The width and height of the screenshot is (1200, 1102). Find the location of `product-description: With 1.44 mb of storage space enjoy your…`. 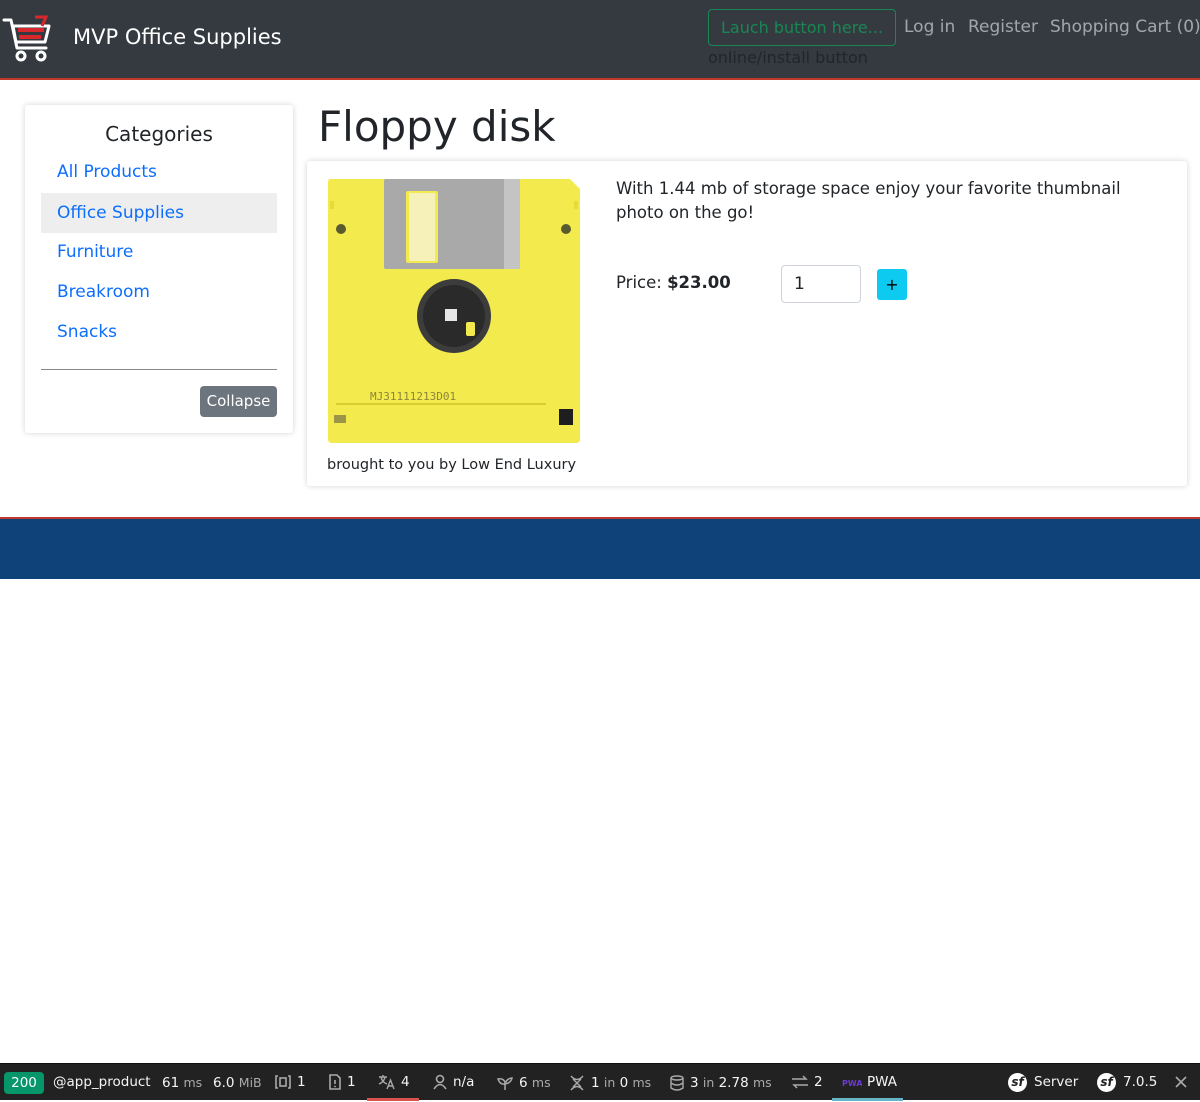

product-description: With 1.44 mb of storage space enjoy your… is located at coordinates (868, 200).